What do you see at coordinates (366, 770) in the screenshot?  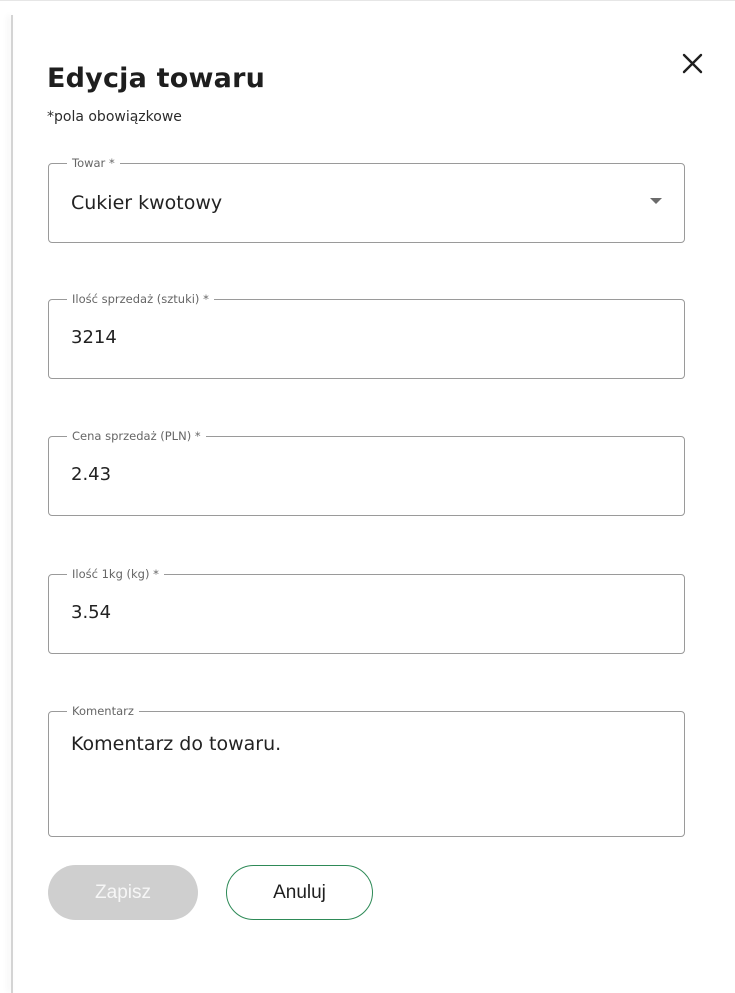 I see `comment-textarea: Komentarz Komentarz do towaru.` at bounding box center [366, 770].